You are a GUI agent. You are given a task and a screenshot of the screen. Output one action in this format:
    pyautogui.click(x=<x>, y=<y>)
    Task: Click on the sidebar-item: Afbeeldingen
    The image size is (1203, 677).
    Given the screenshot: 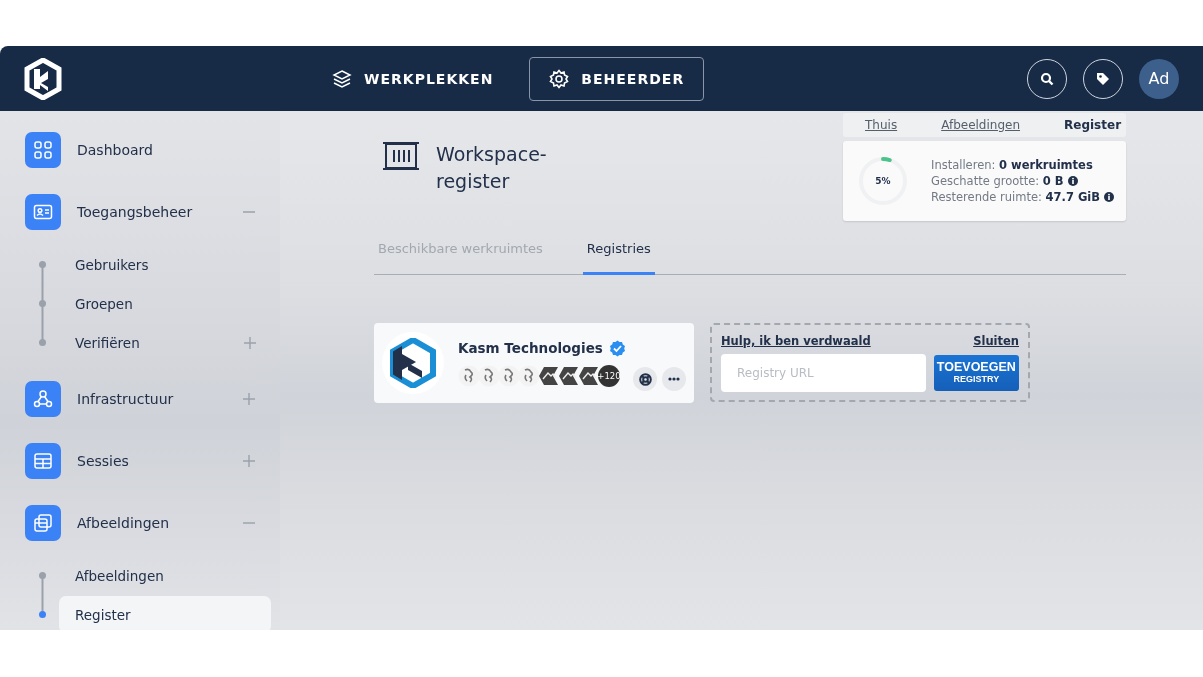 What is the action you would take?
    pyautogui.click(x=140, y=523)
    